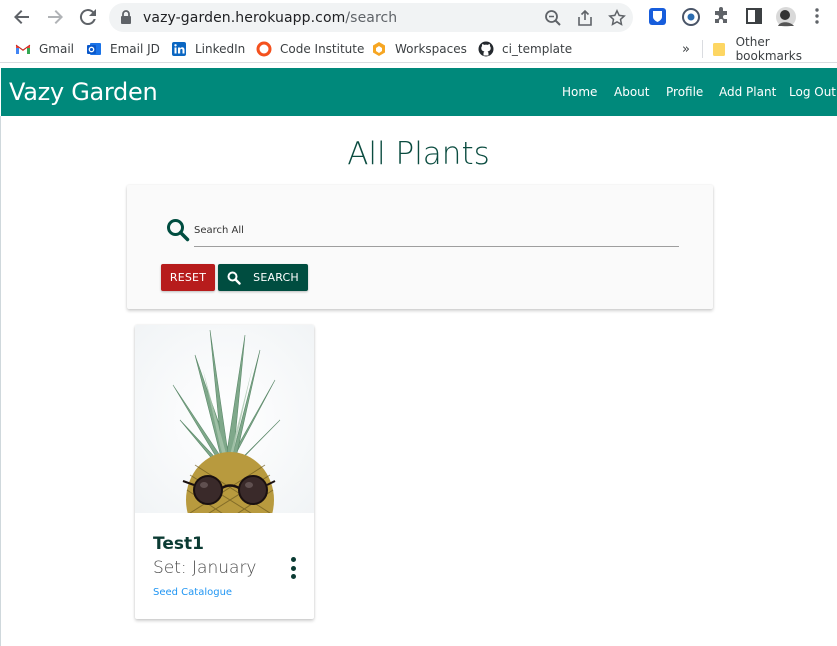 The width and height of the screenshot is (837, 646). Describe the element at coordinates (192, 592) in the screenshot. I see `seed-catalogue-link: Seed Catalogue` at that location.